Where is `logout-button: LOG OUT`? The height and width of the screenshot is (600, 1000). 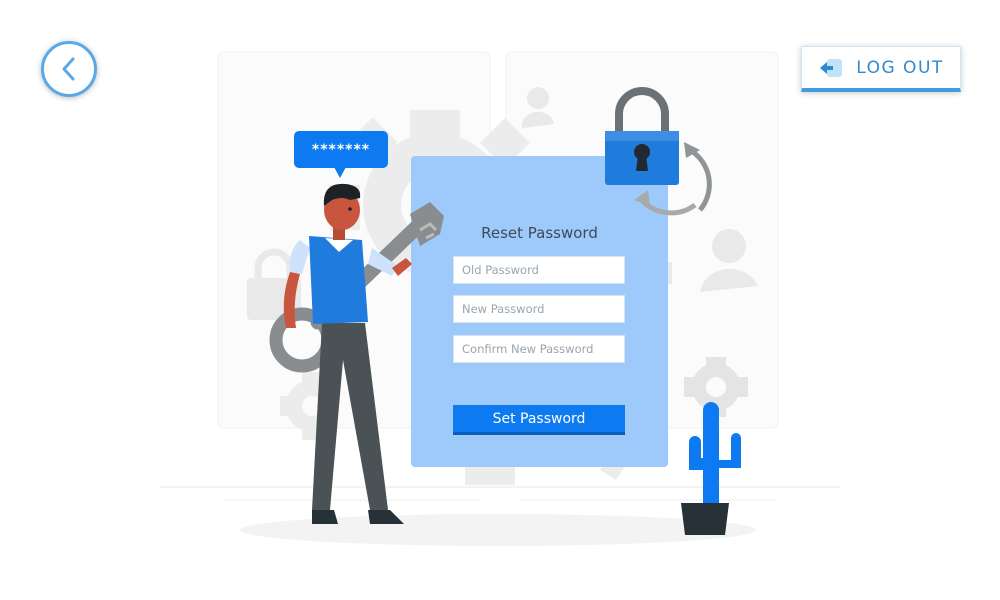
logout-button: LOG OUT is located at coordinates (881, 69).